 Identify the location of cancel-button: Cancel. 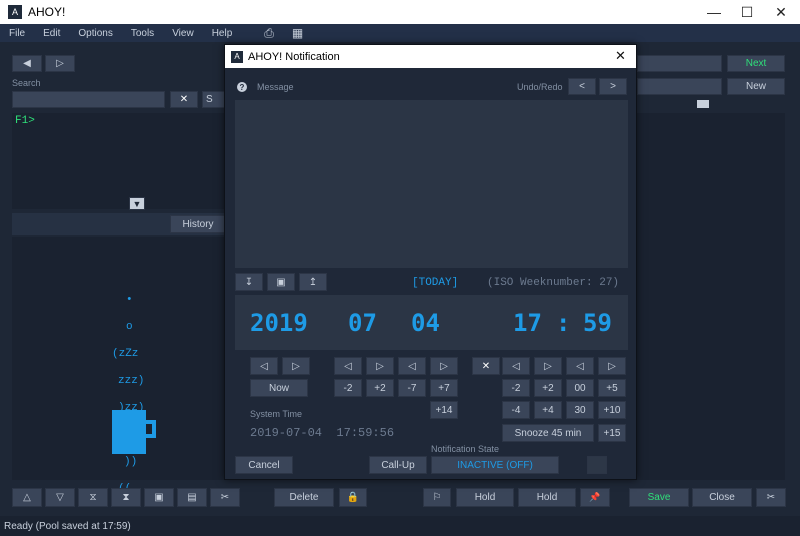
(264, 465).